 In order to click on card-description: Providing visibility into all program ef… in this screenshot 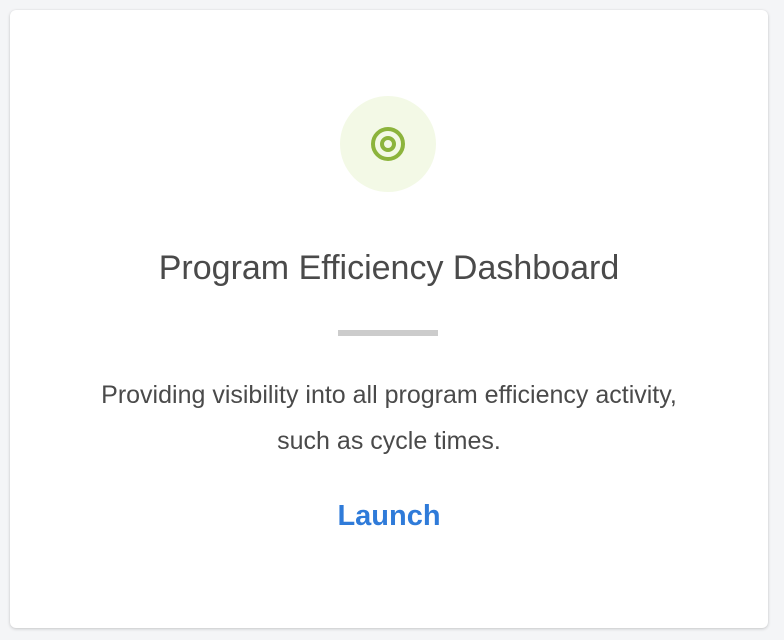, I will do `click(389, 418)`.